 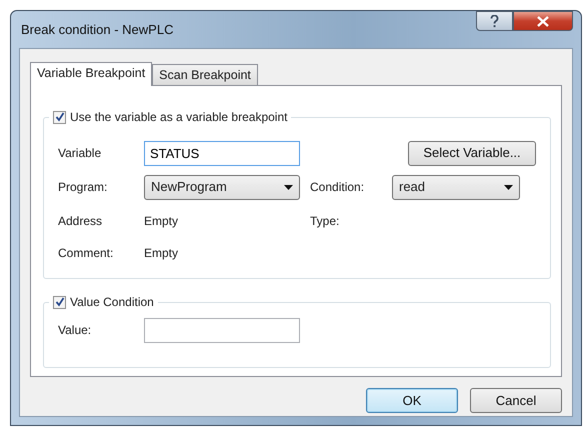 What do you see at coordinates (179, 117) in the screenshot?
I see `checkbox-label: Use the variable as a variable breakpoint` at bounding box center [179, 117].